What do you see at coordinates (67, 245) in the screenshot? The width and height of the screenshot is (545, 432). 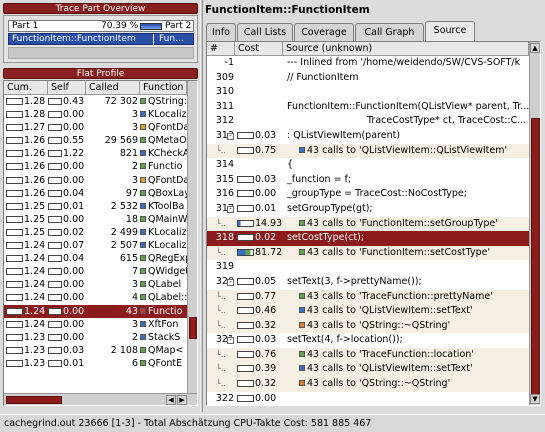 I see `self-cell: 0.07` at bounding box center [67, 245].